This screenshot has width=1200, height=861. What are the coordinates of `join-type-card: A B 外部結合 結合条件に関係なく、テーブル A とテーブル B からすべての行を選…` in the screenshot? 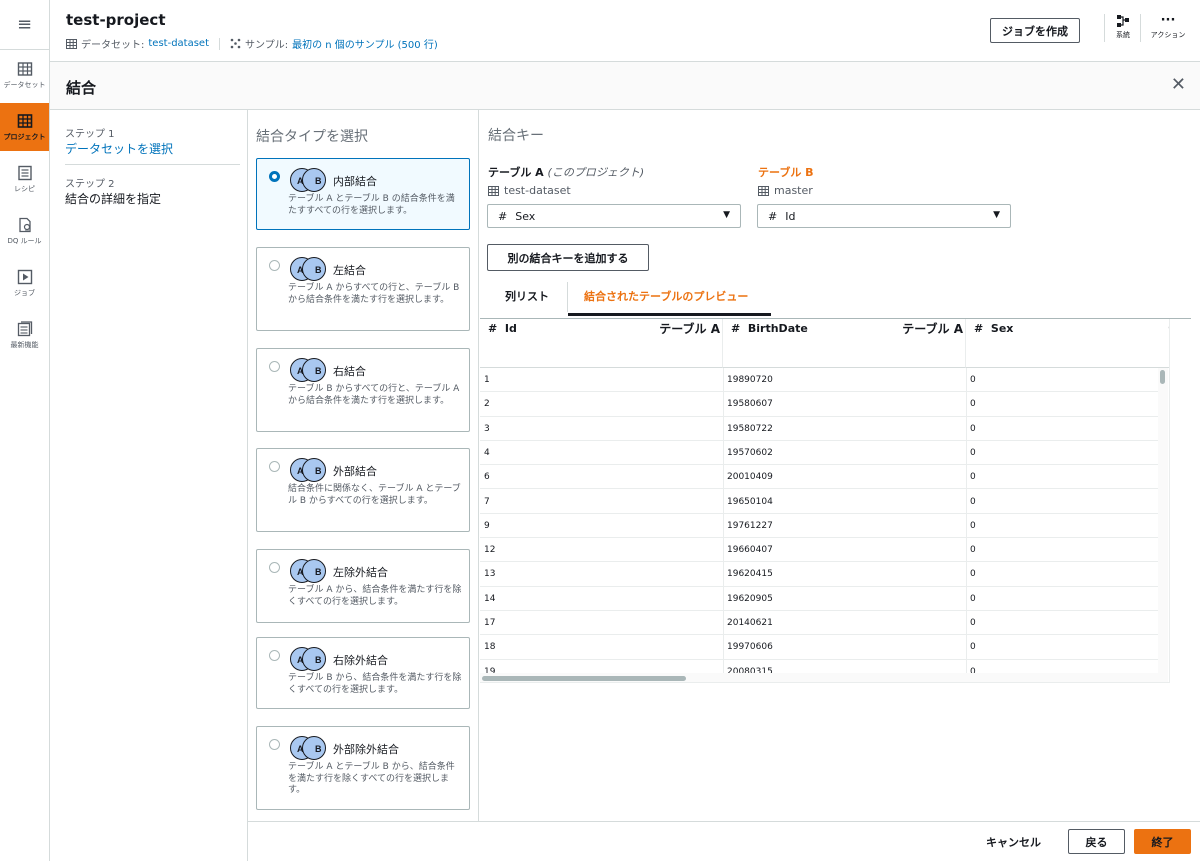 It's located at (363, 490).